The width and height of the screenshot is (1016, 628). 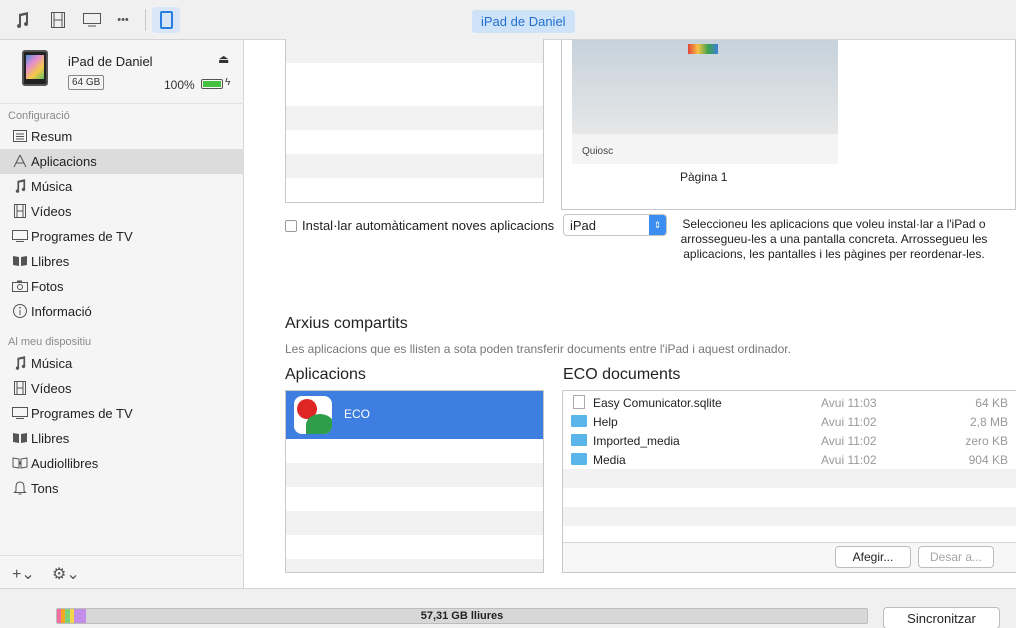 I want to click on app-name: ECO, so click(x=357, y=414).